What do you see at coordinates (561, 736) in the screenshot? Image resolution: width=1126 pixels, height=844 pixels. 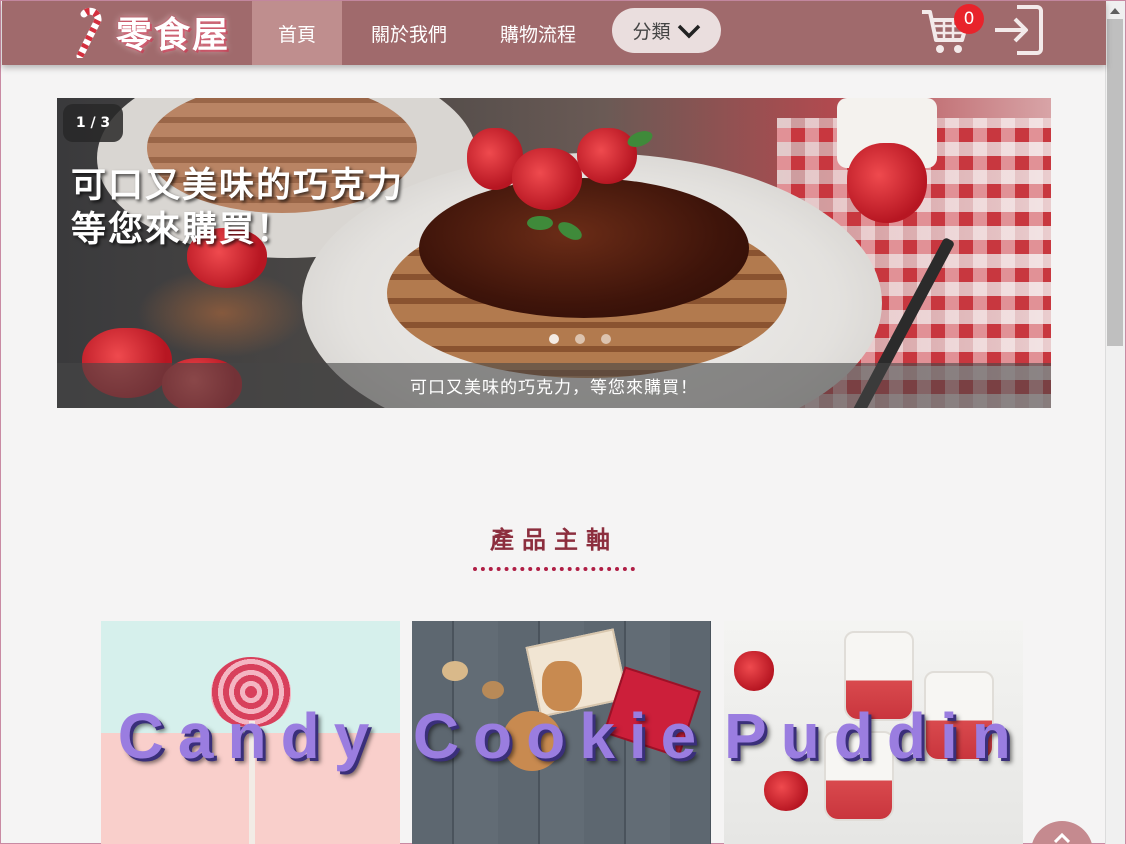 I see `product-label-cookie: Cookie` at bounding box center [561, 736].